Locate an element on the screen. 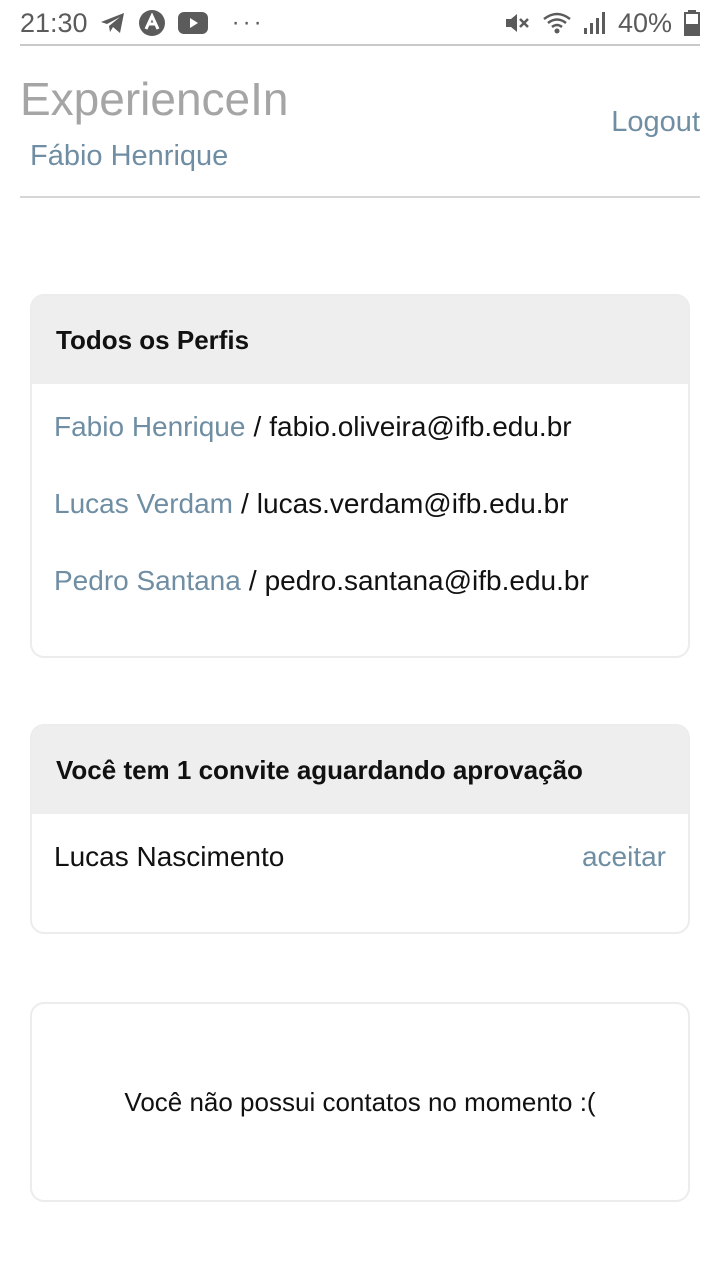  profile-name-link: Pedro Santana is located at coordinates (147, 581).